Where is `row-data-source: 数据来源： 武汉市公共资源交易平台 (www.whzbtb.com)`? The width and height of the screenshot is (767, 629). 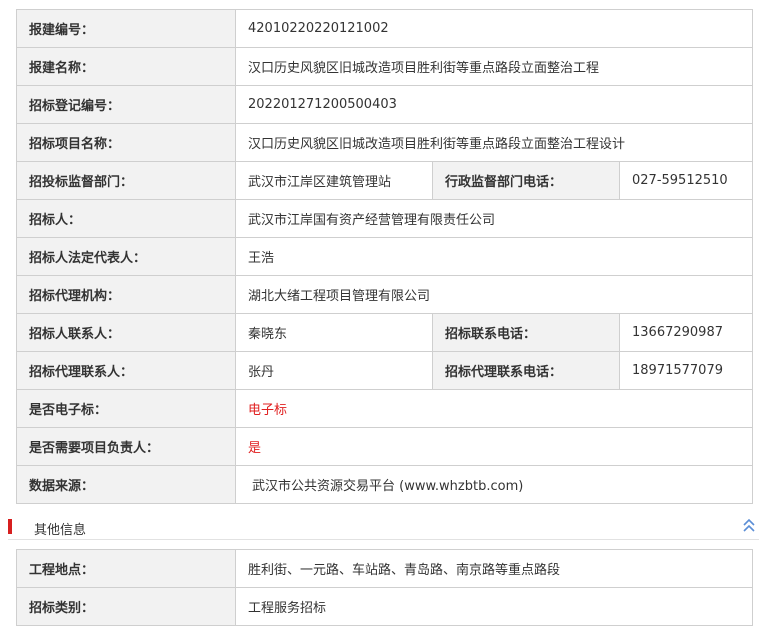
row-data-source: 数据来源： 武汉市公共资源交易平台 (www.whzbtb.com) is located at coordinates (384, 484).